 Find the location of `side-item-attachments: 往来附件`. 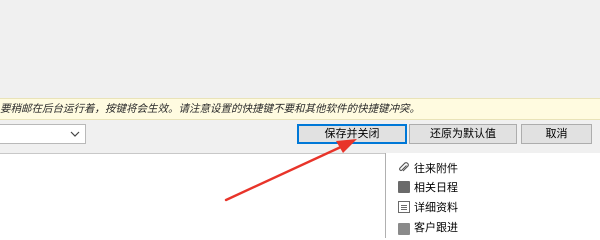

side-item-attachments: 往来附件 is located at coordinates (428, 168).